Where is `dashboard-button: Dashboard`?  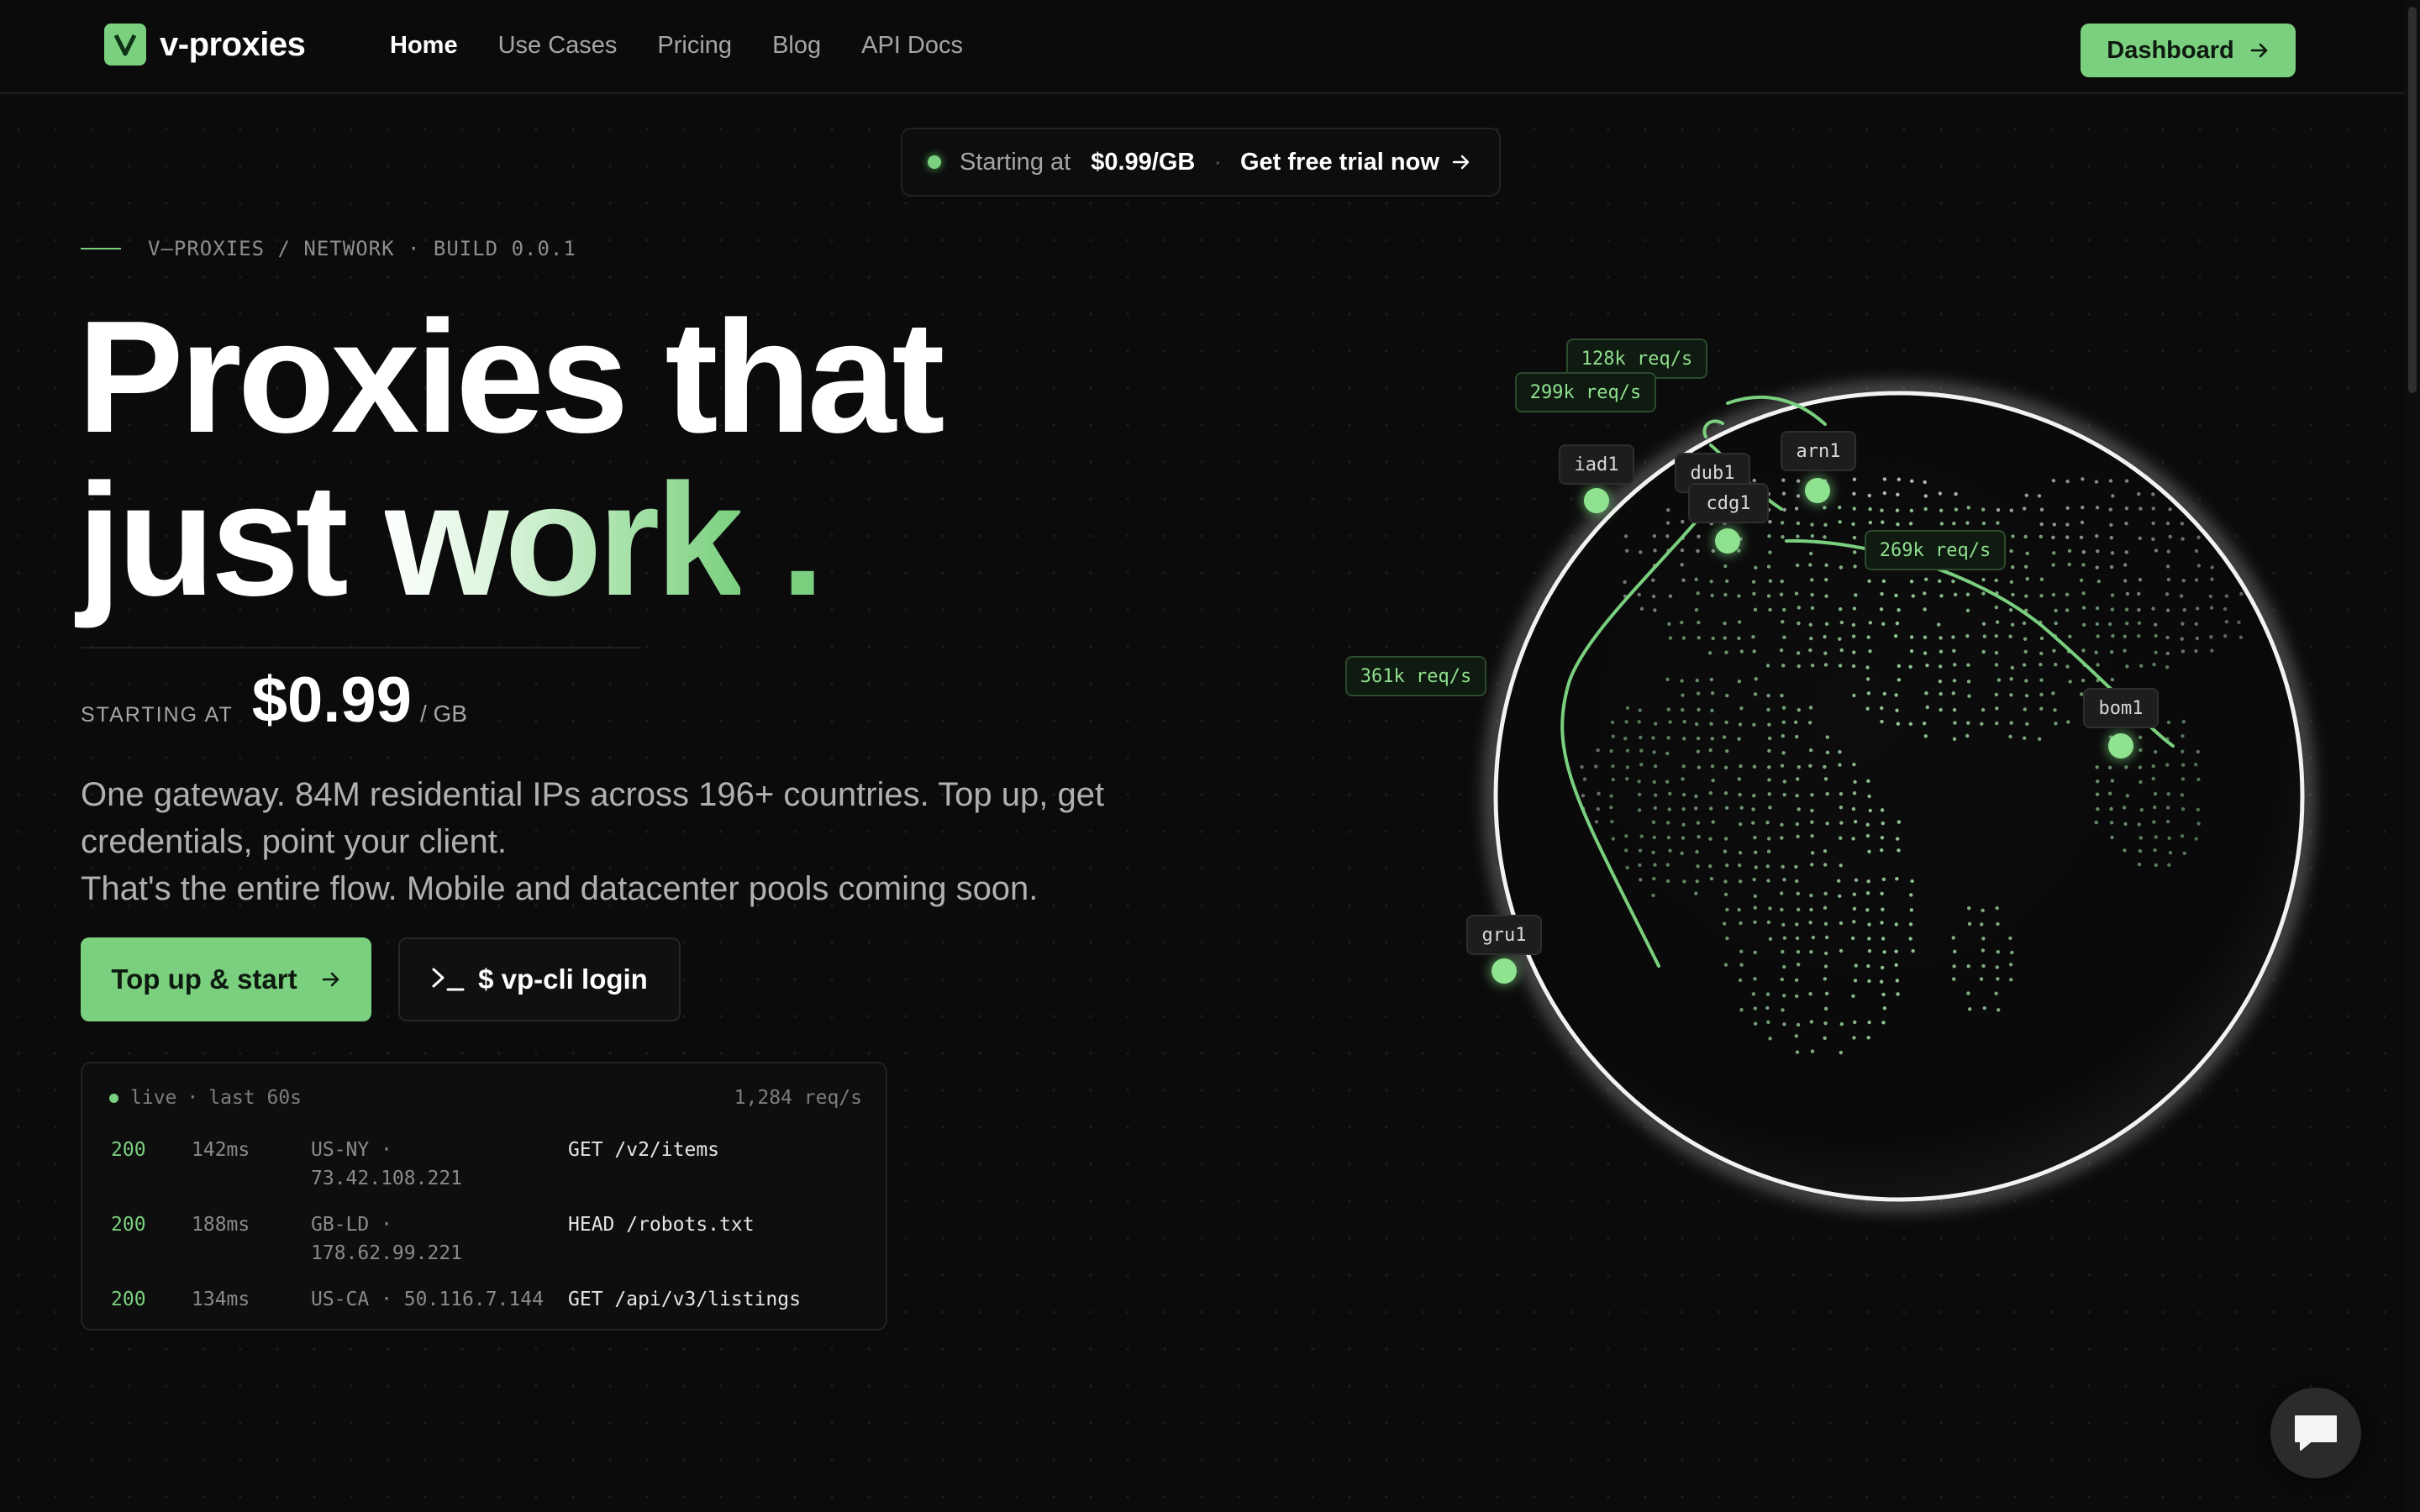 dashboard-button: Dashboard is located at coordinates (2188, 50).